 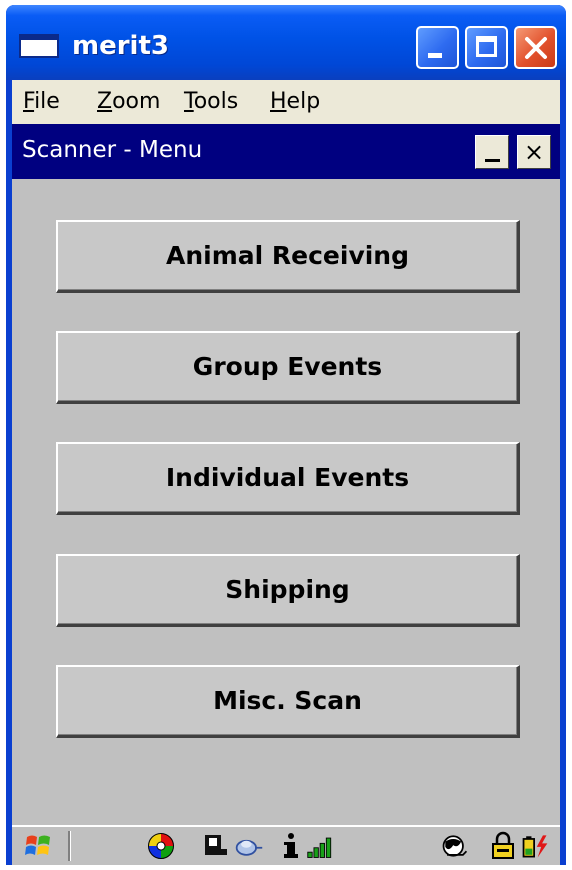 I want to click on start-divider, so click(x=69, y=846).